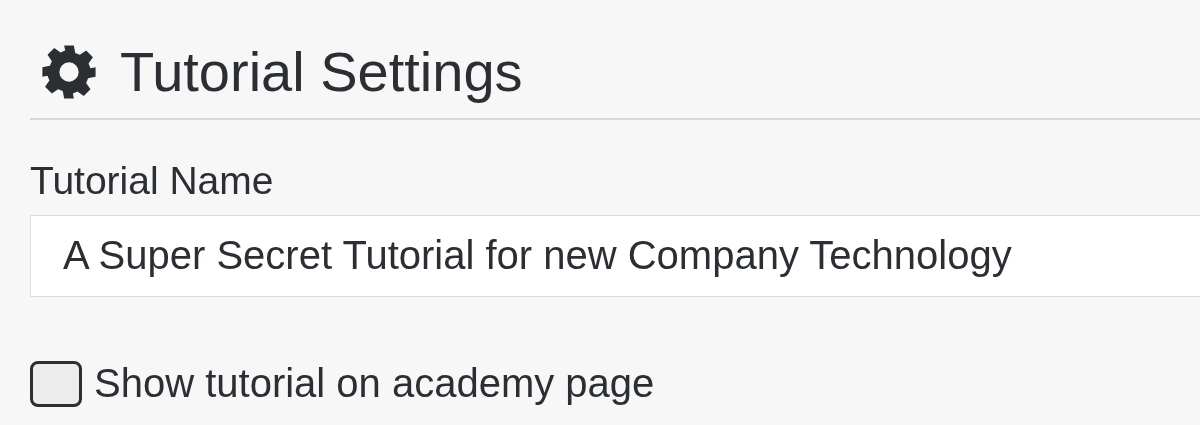 The height and width of the screenshot is (425, 1200). What do you see at coordinates (152, 181) in the screenshot?
I see `field-label: Tutorial Name` at bounding box center [152, 181].